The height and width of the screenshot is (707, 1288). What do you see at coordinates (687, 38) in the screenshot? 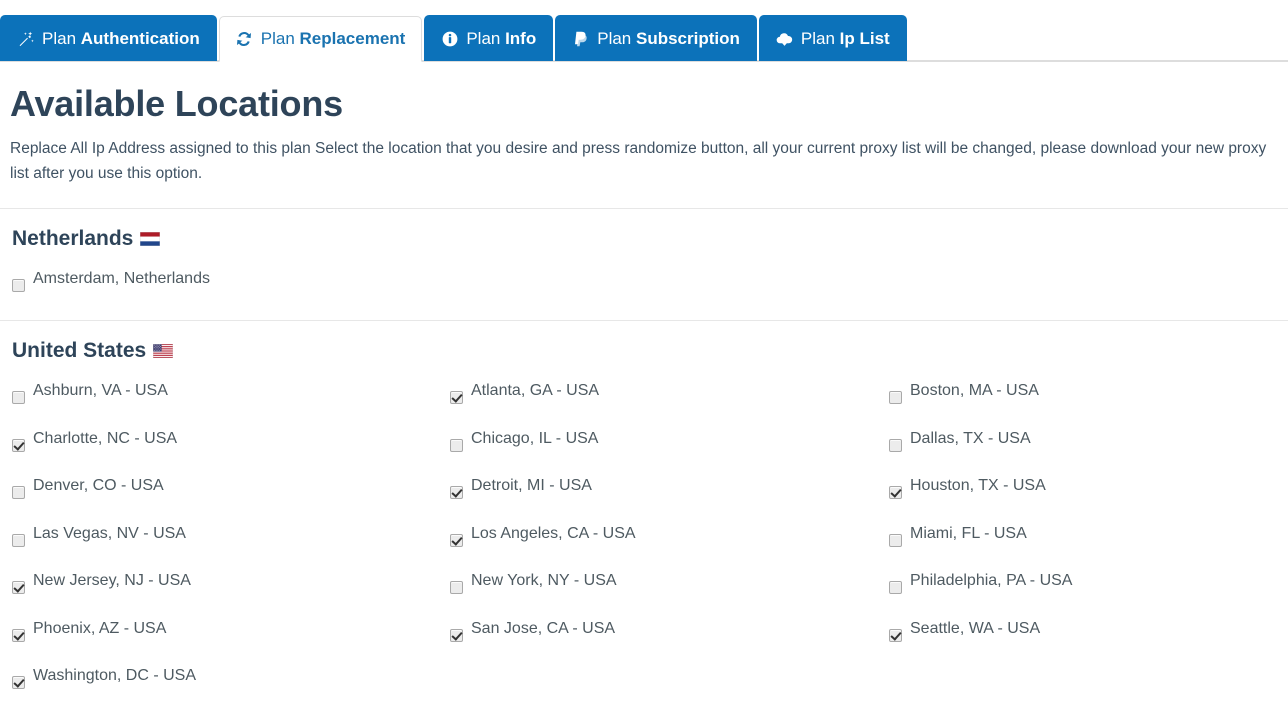
I see `tab-label-name: Subscription` at bounding box center [687, 38].